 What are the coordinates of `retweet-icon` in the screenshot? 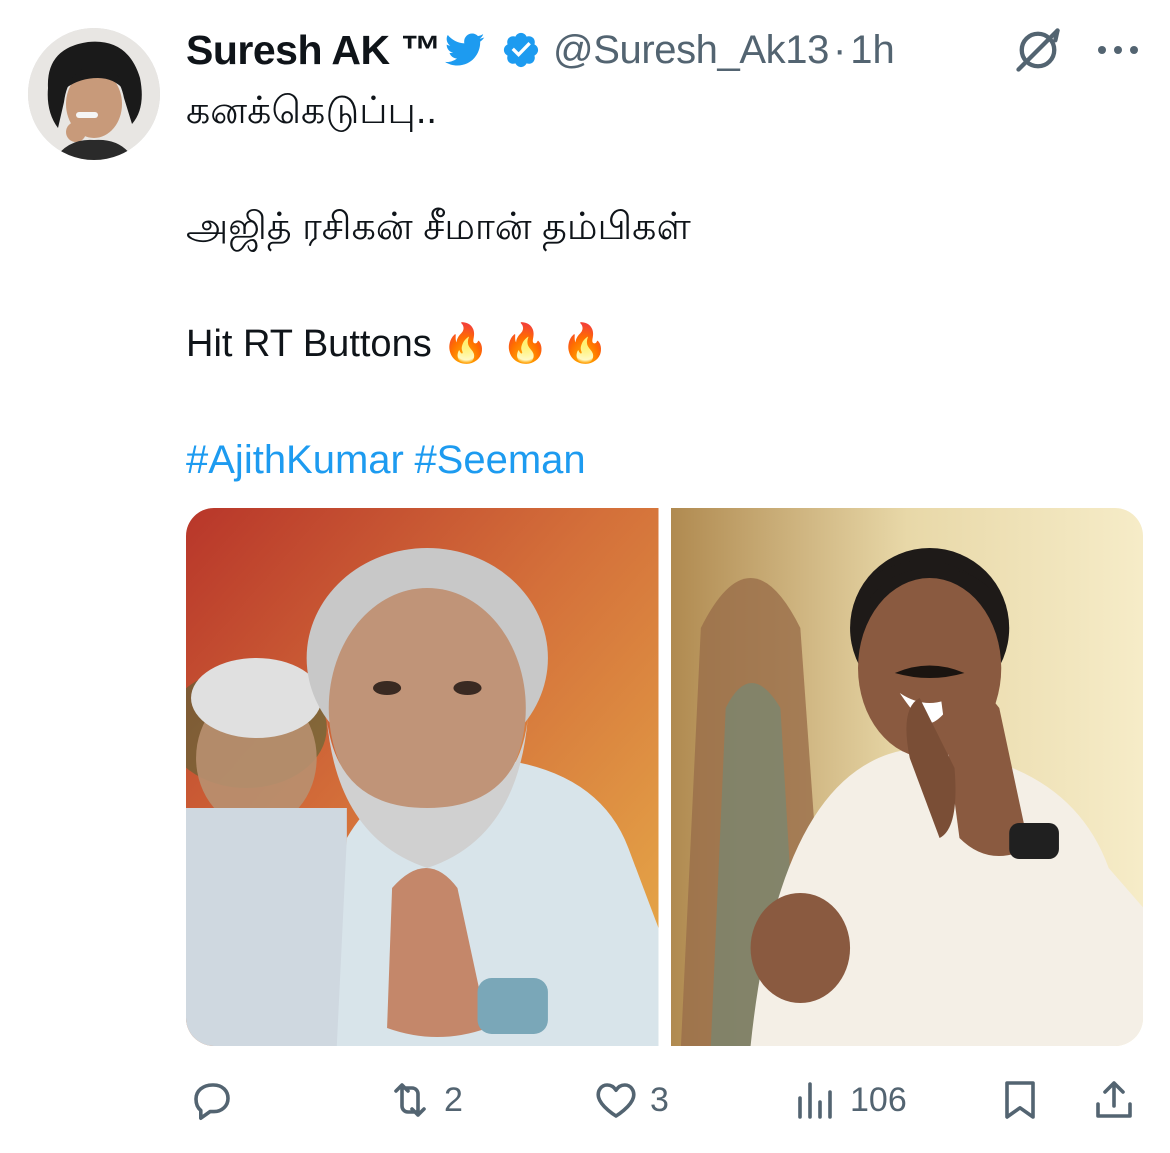 It's located at (410, 1100).